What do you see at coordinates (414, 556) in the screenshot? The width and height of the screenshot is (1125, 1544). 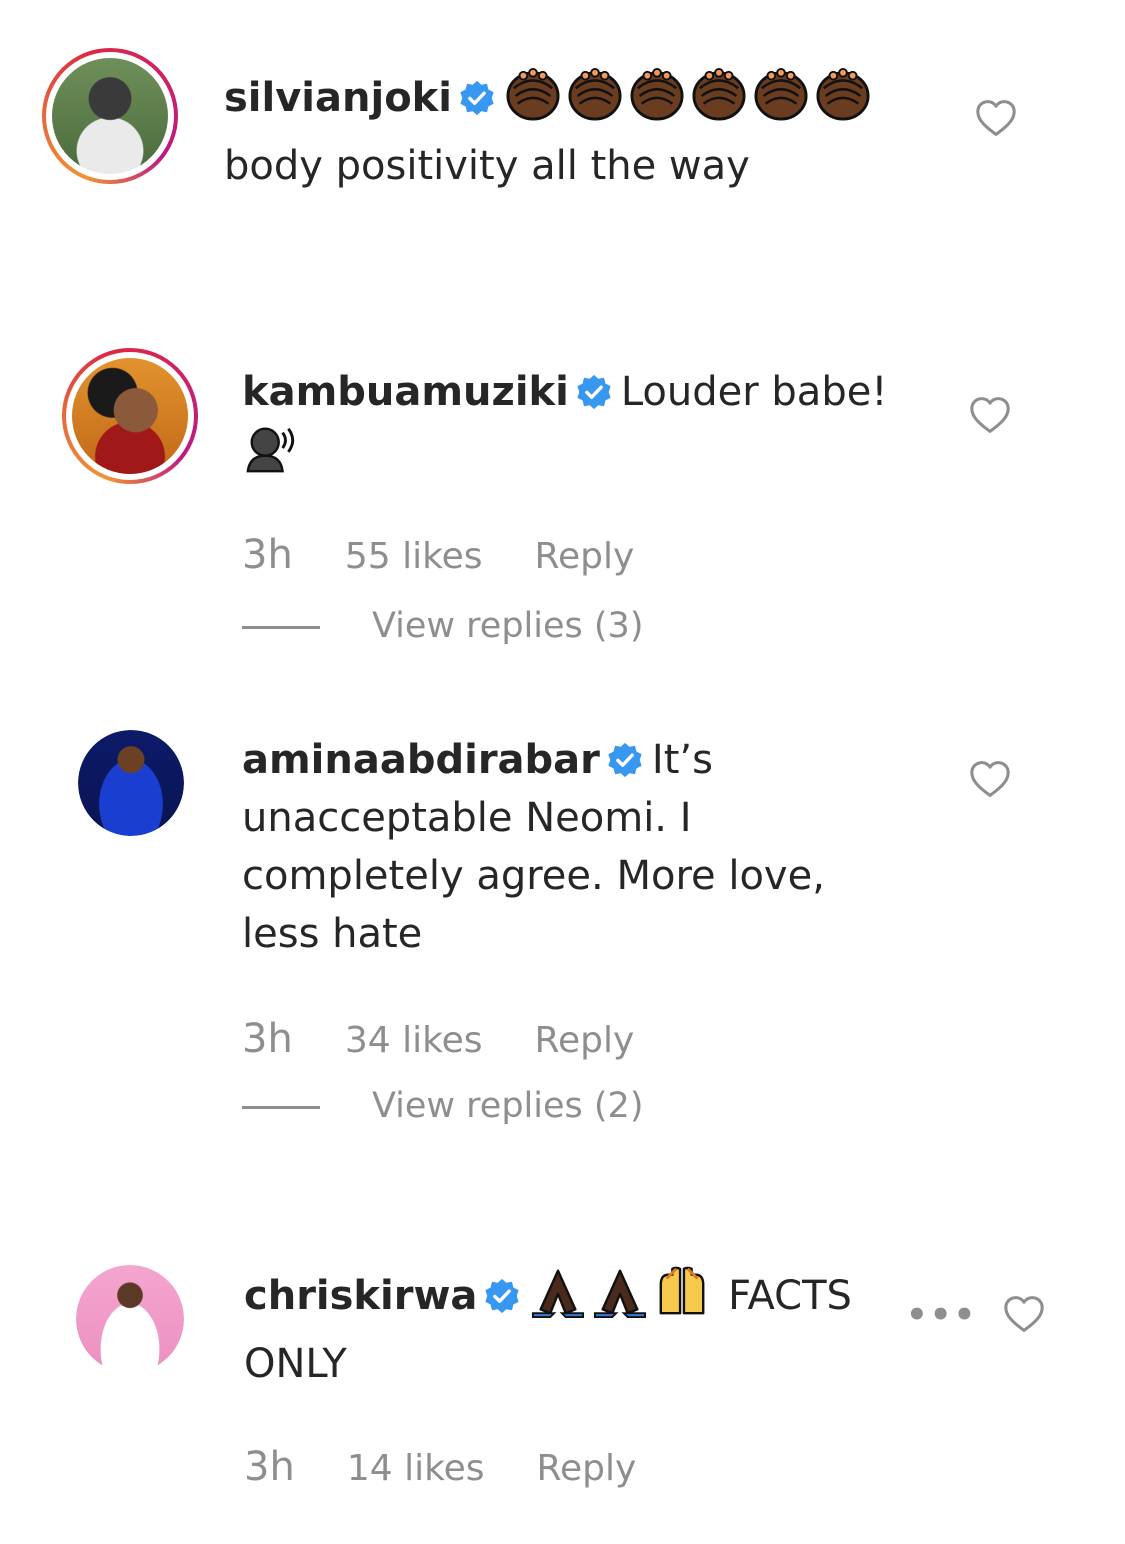 I see `likes-count: 55 likes` at bounding box center [414, 556].